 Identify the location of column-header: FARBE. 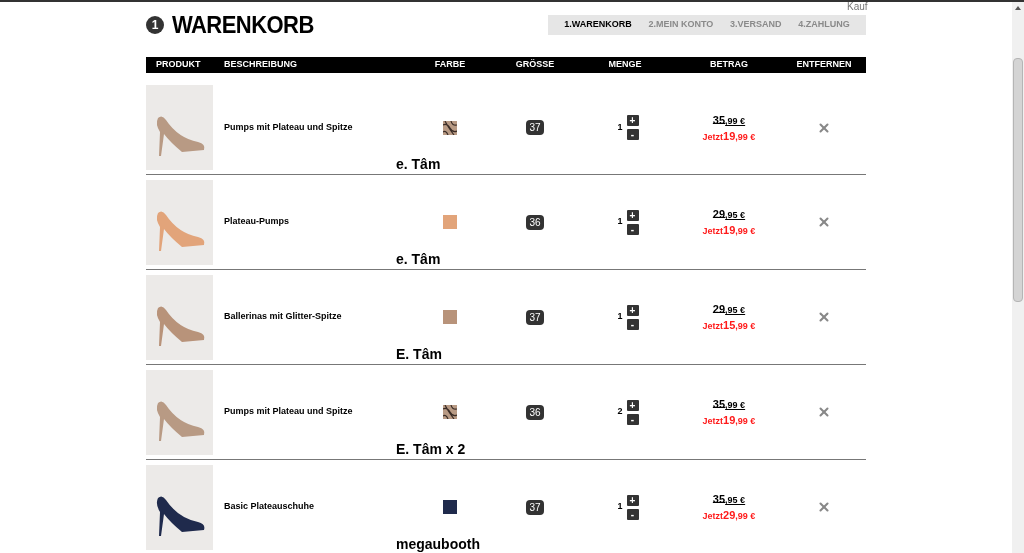
(450, 65).